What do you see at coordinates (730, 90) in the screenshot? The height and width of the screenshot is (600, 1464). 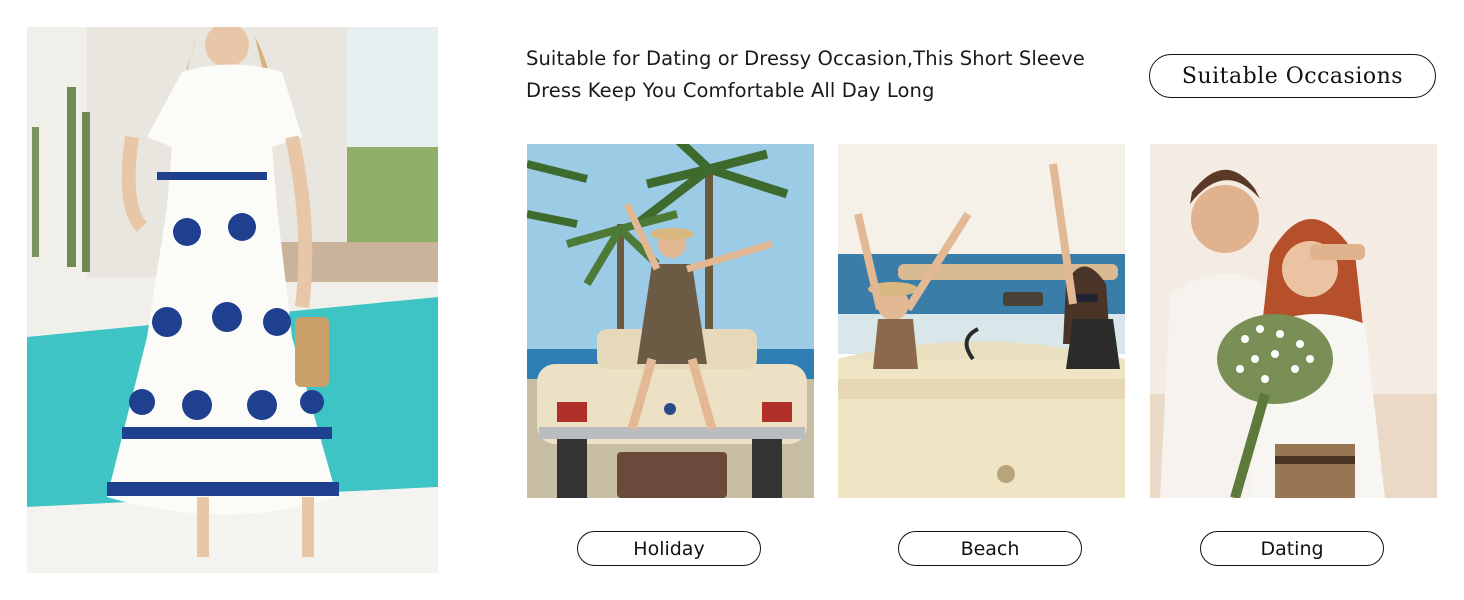 I see `description-line-2: Dress Keep You Comfortable All Day Long` at bounding box center [730, 90].